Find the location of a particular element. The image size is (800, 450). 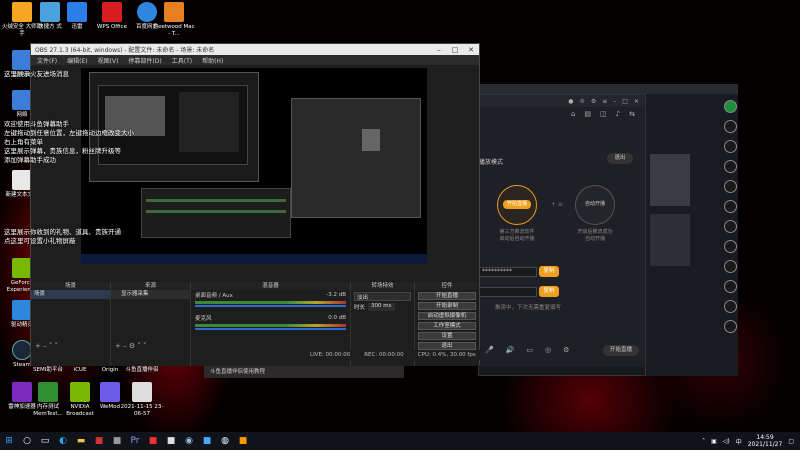

menu-tools: 工具(T) is located at coordinates (182, 60).